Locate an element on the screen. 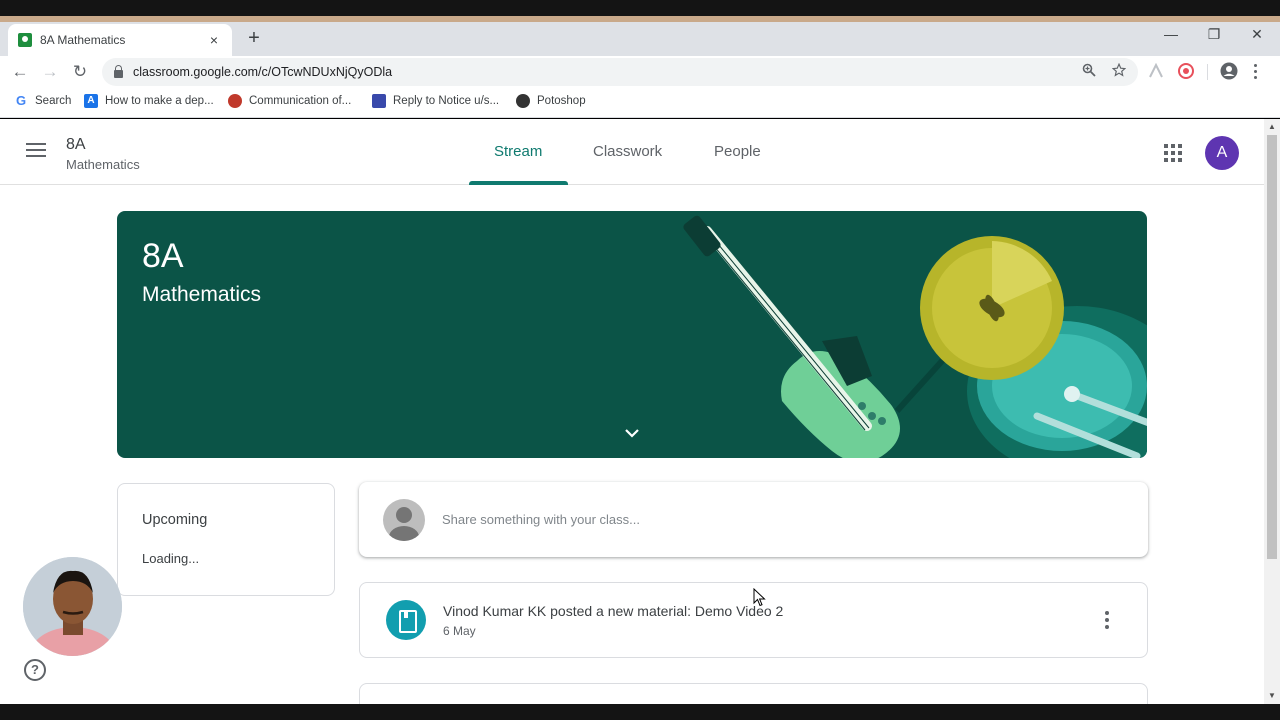 The width and height of the screenshot is (1280, 720). tab-classwork: Classwork is located at coordinates (627, 151).